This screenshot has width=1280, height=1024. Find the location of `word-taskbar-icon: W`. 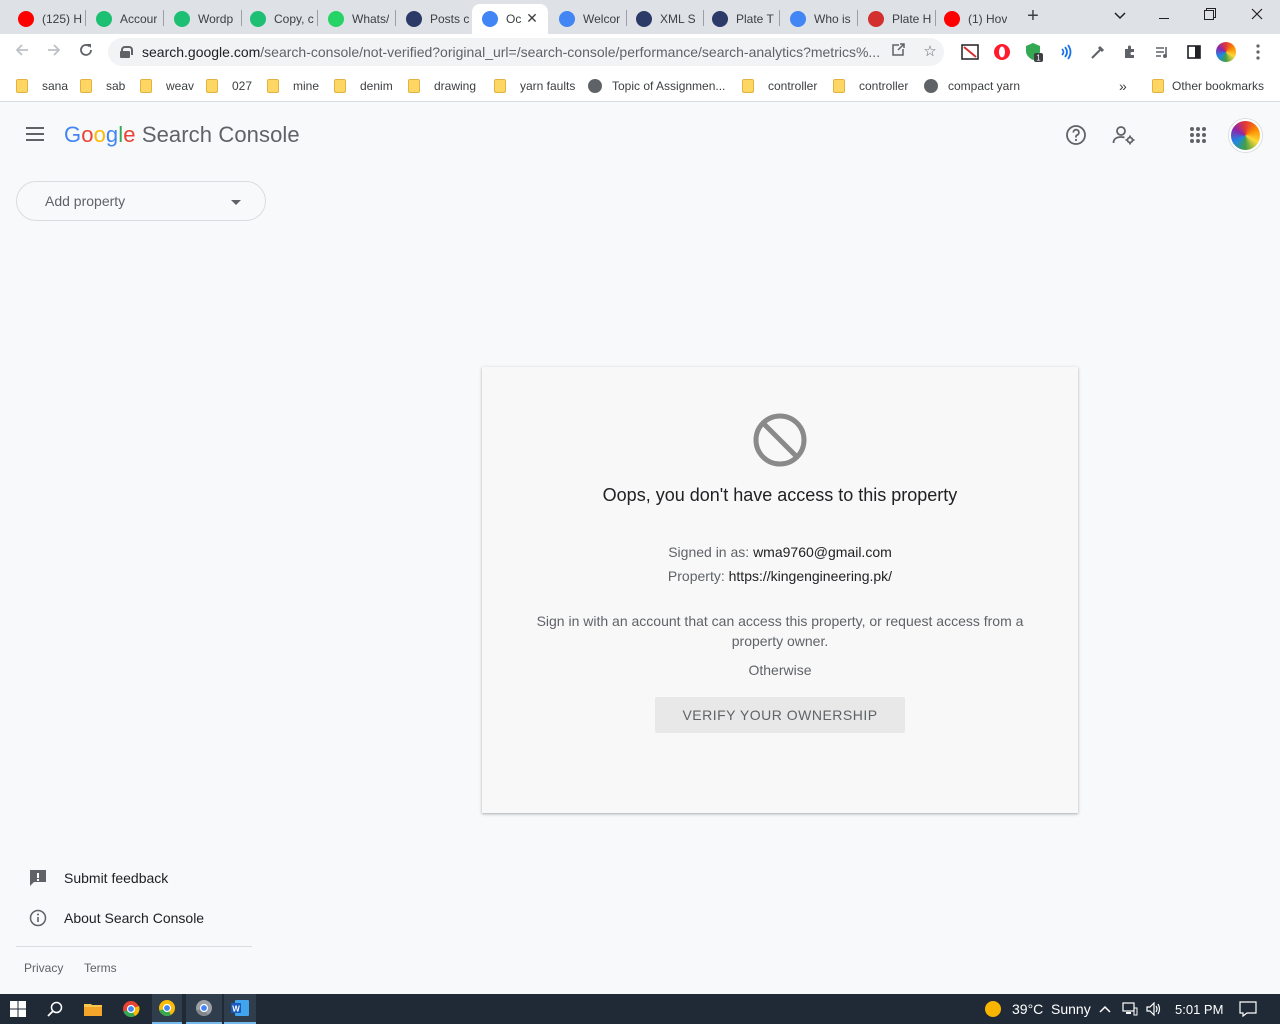

word-taskbar-icon: W is located at coordinates (240, 1009).